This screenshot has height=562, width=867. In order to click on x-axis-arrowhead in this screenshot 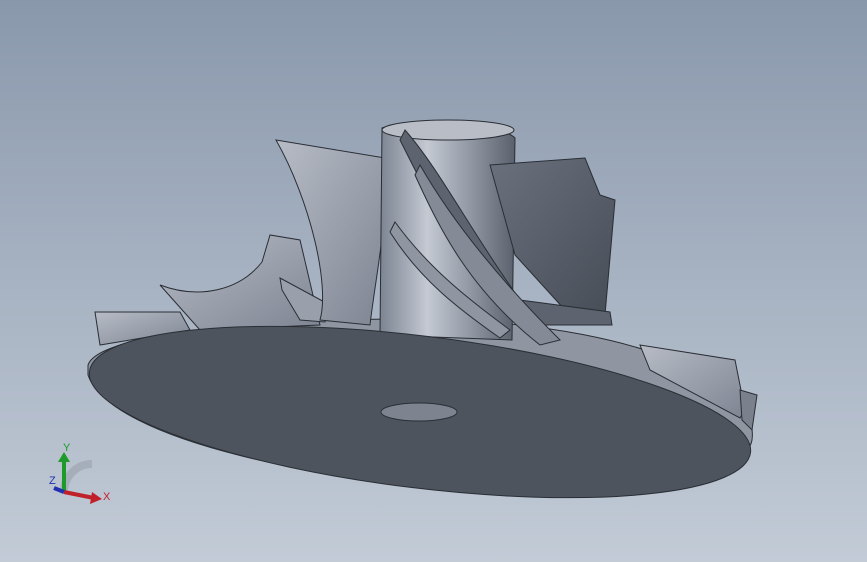, I will do `click(96, 498)`.